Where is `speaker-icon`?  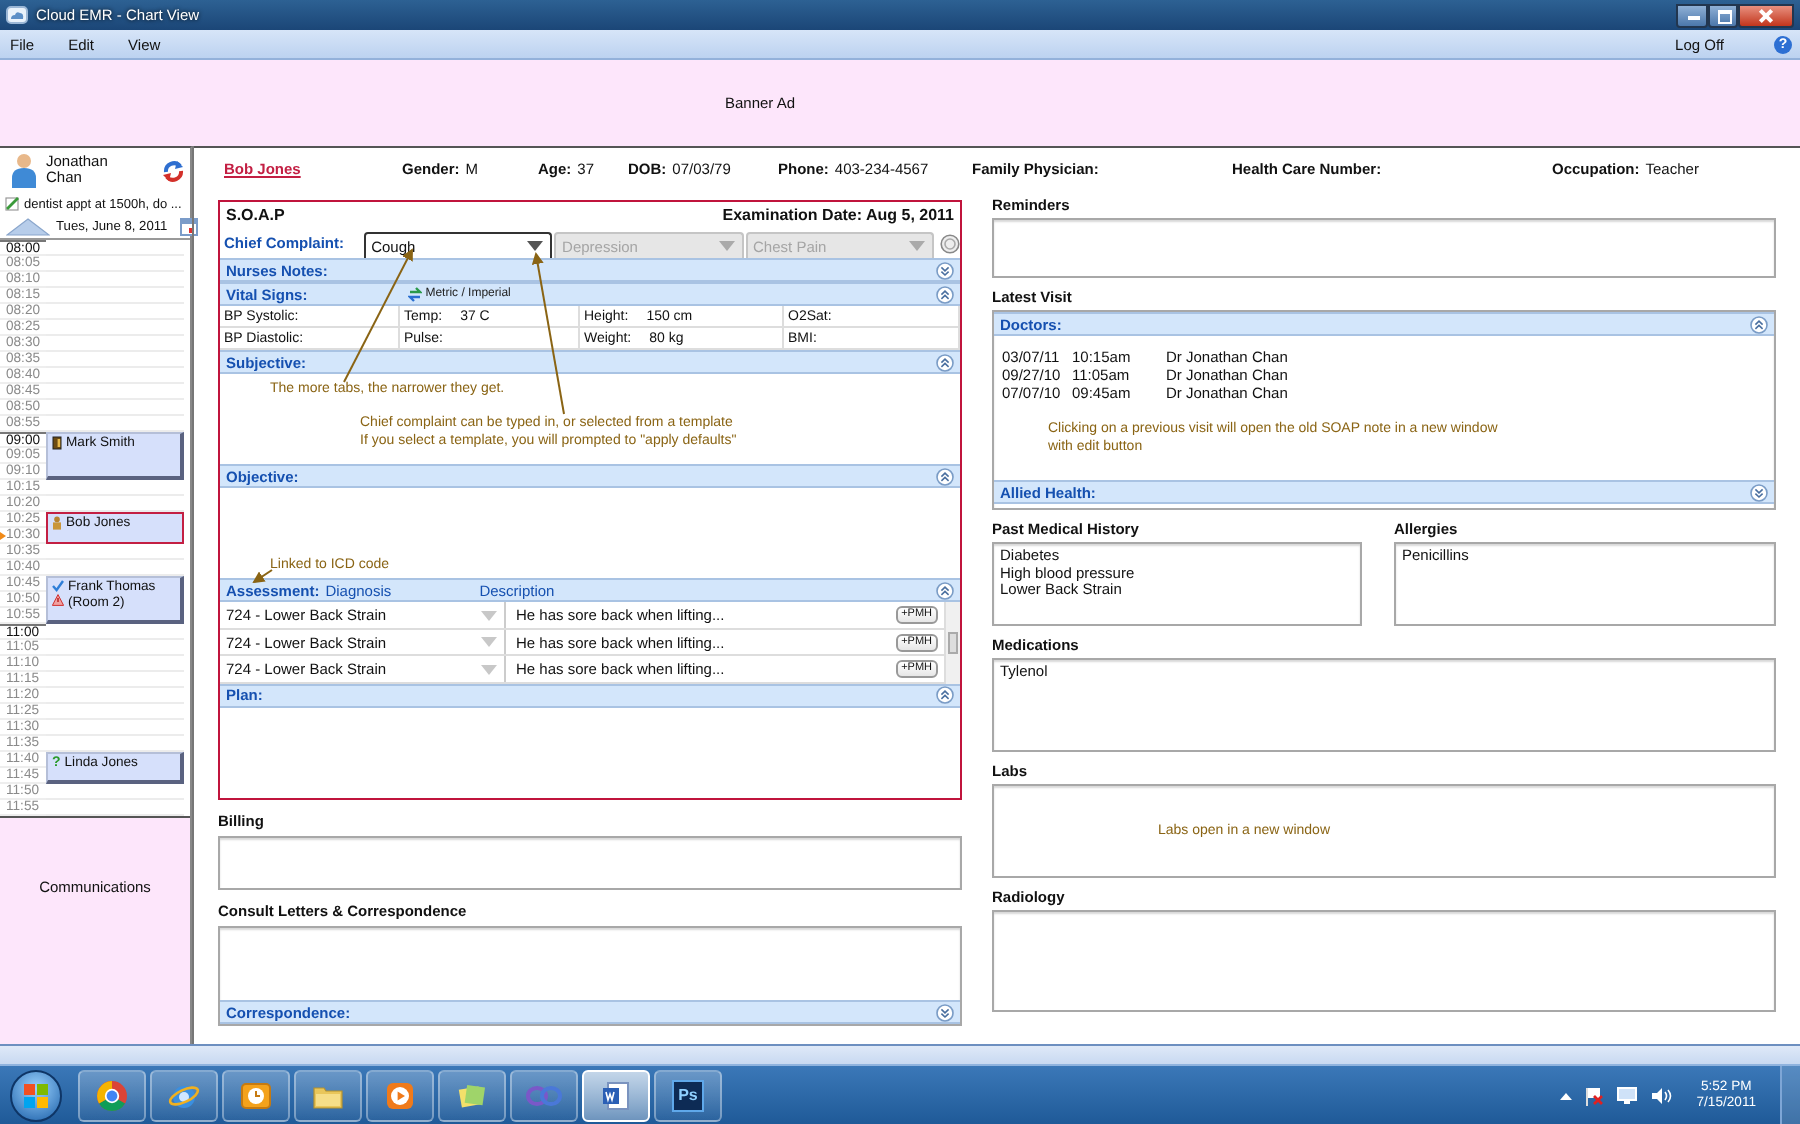 speaker-icon is located at coordinates (1661, 1095).